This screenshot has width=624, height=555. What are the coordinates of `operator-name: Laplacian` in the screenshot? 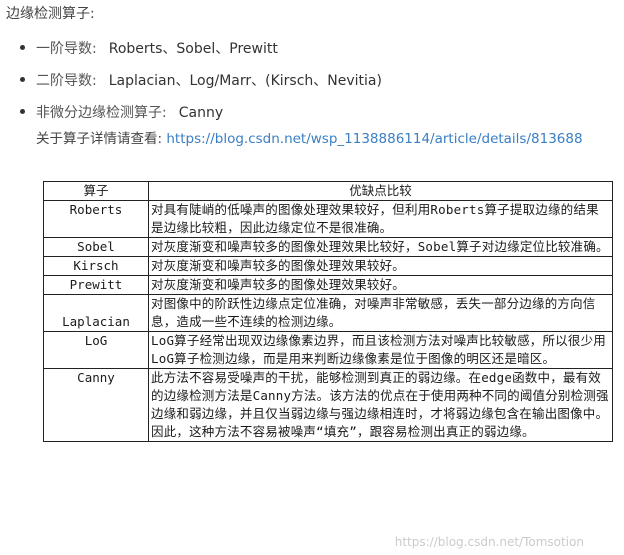 It's located at (96, 313).